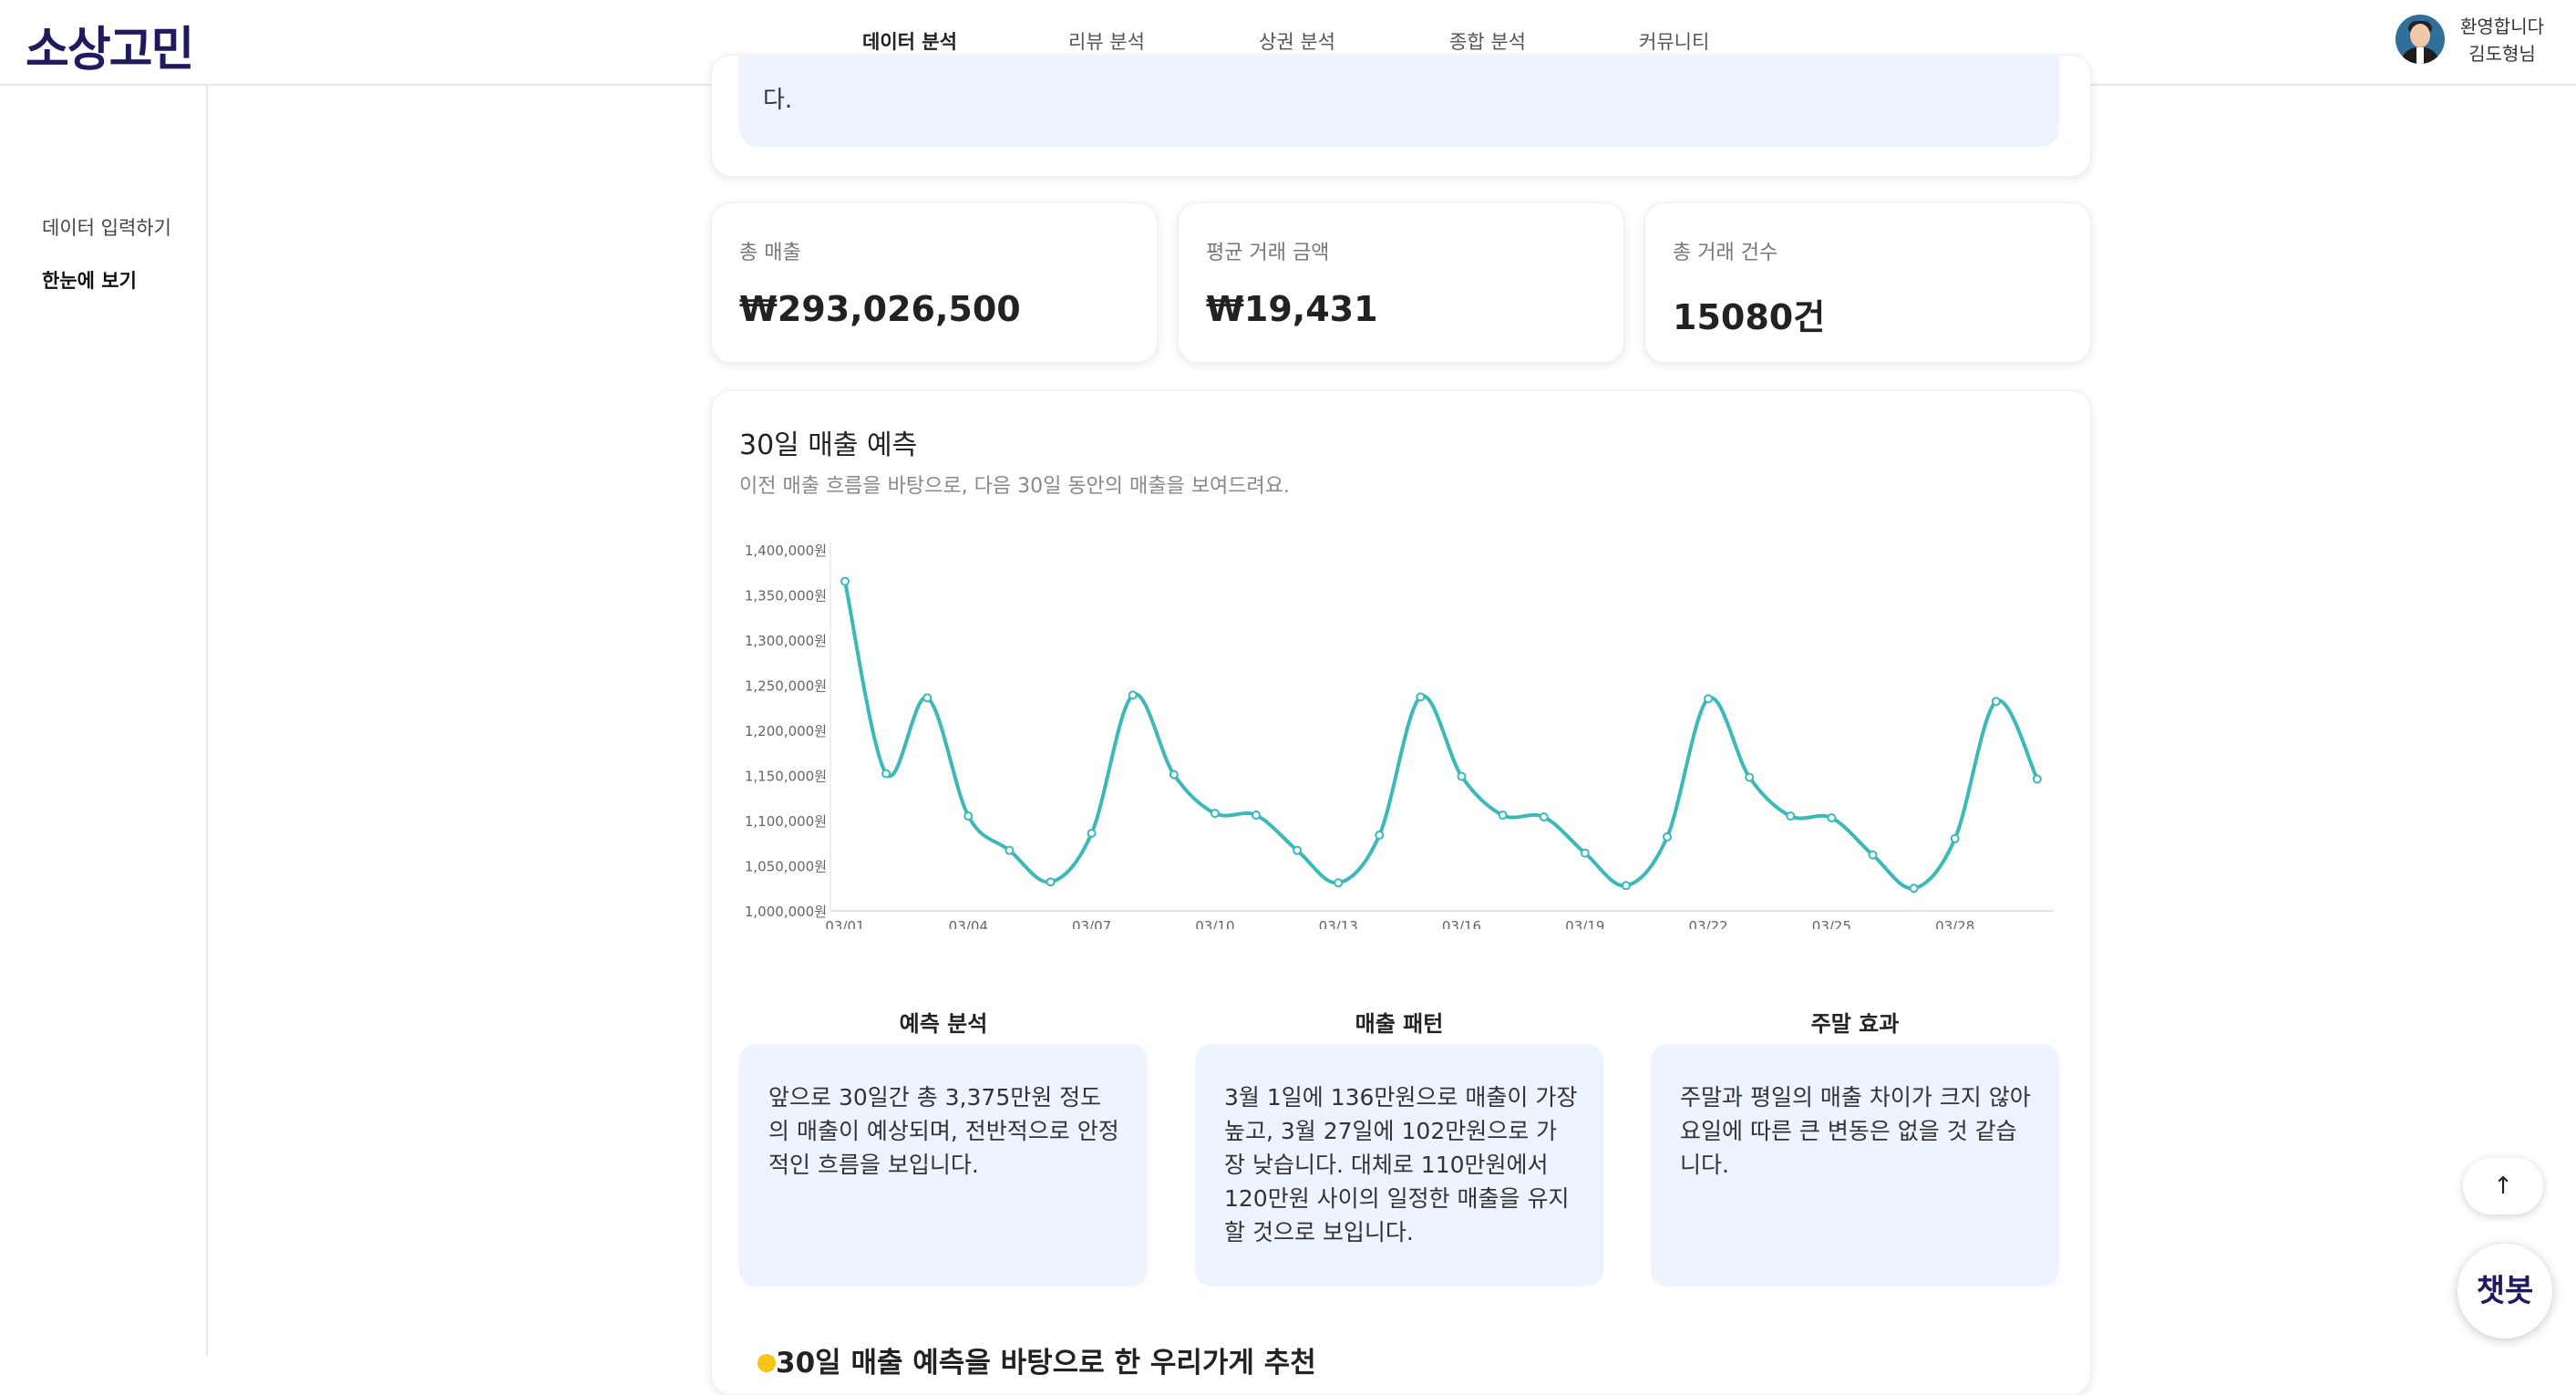 This screenshot has width=2576, height=1395. Describe the element at coordinates (1014, 486) in the screenshot. I see `forecast-subtitle: 이전 매출 흐름을 바탕으로, 다음 30일 동안의 매출을 보여드려요.` at that location.